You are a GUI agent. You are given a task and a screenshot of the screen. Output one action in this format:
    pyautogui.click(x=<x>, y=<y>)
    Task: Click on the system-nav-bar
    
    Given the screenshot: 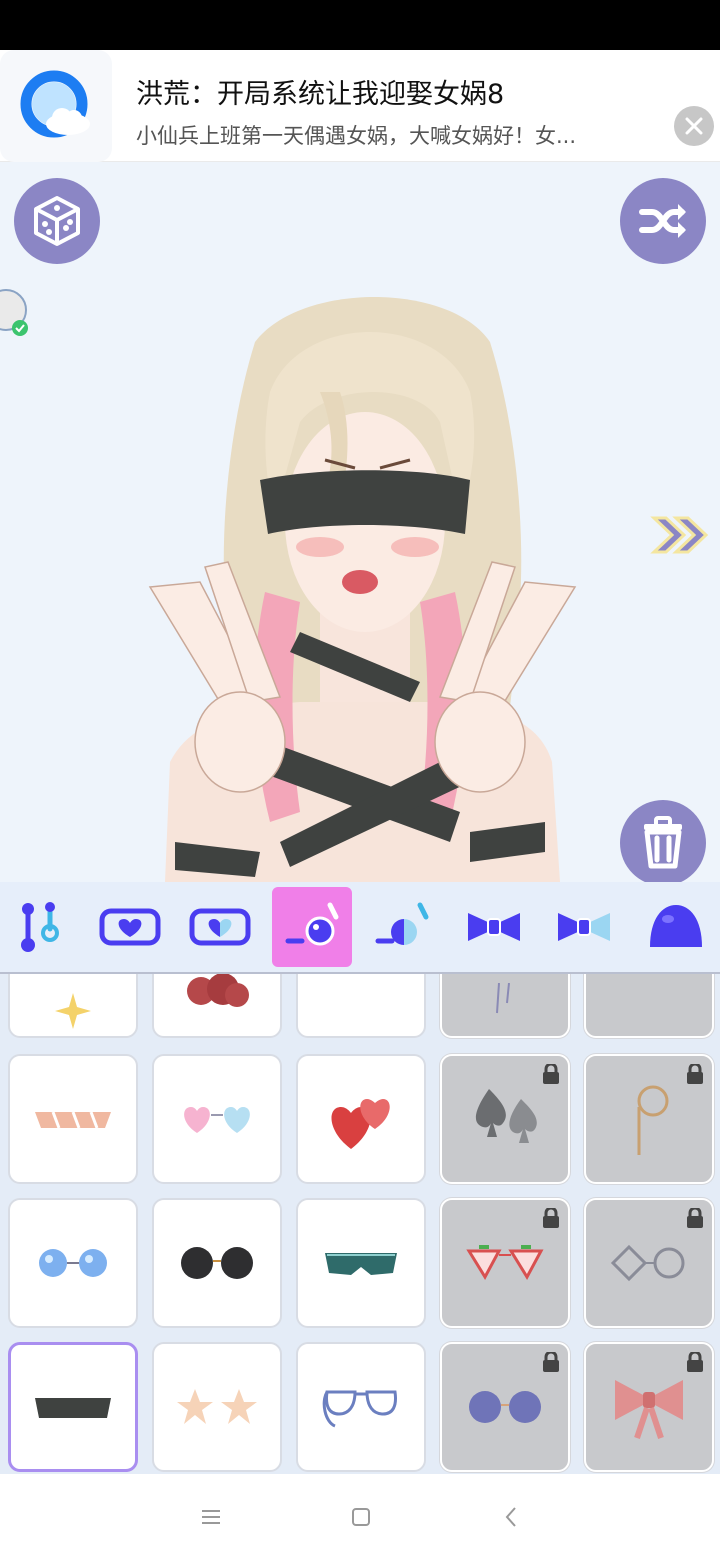 What is the action you would take?
    pyautogui.click(x=360, y=1517)
    